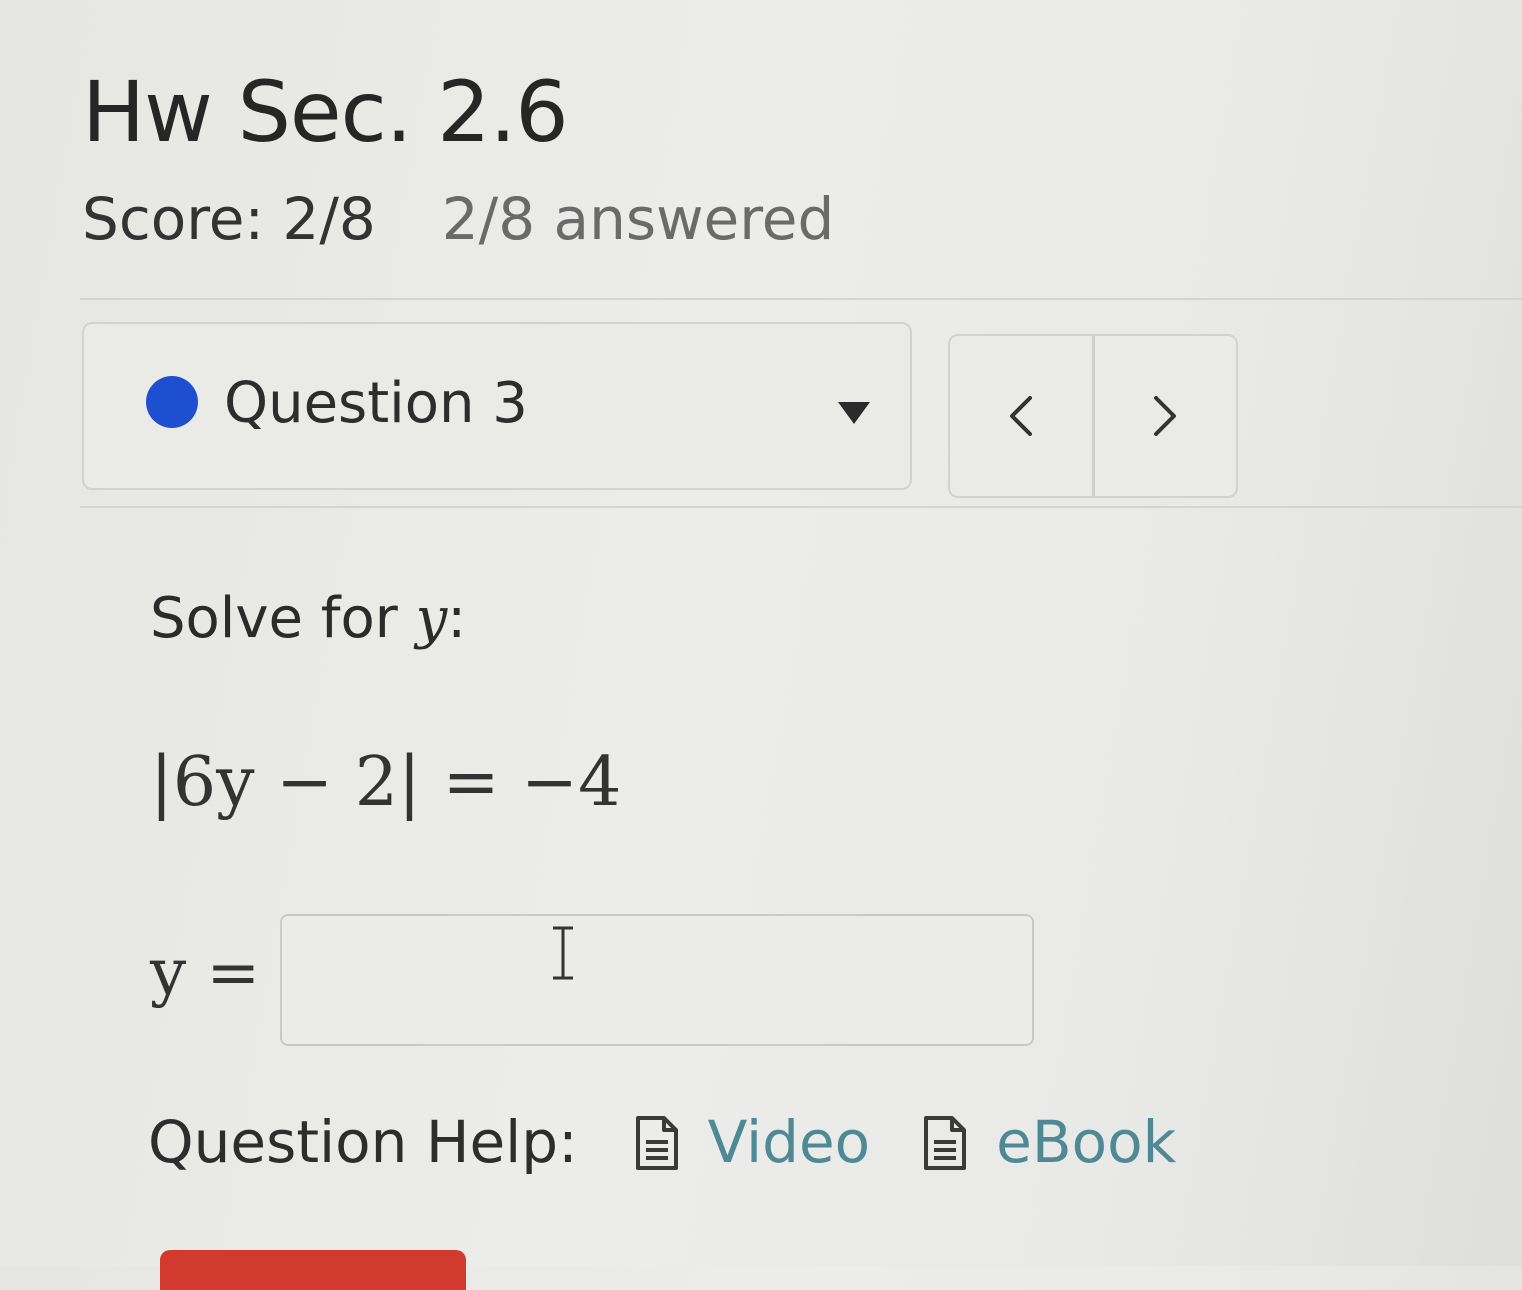  What do you see at coordinates (283, 618) in the screenshot?
I see `prompt-text: Solve for` at bounding box center [283, 618].